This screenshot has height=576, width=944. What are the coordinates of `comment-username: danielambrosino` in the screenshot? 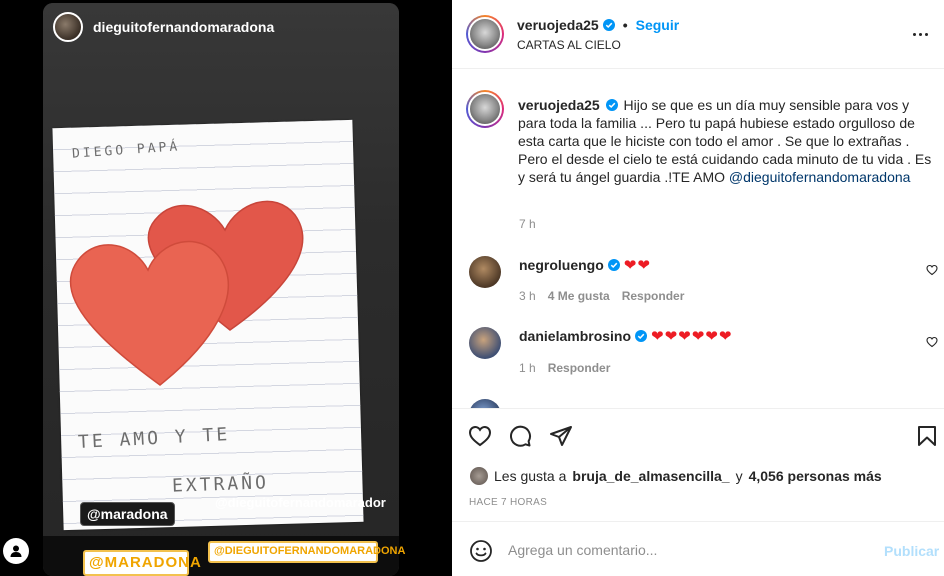 It's located at (575, 336).